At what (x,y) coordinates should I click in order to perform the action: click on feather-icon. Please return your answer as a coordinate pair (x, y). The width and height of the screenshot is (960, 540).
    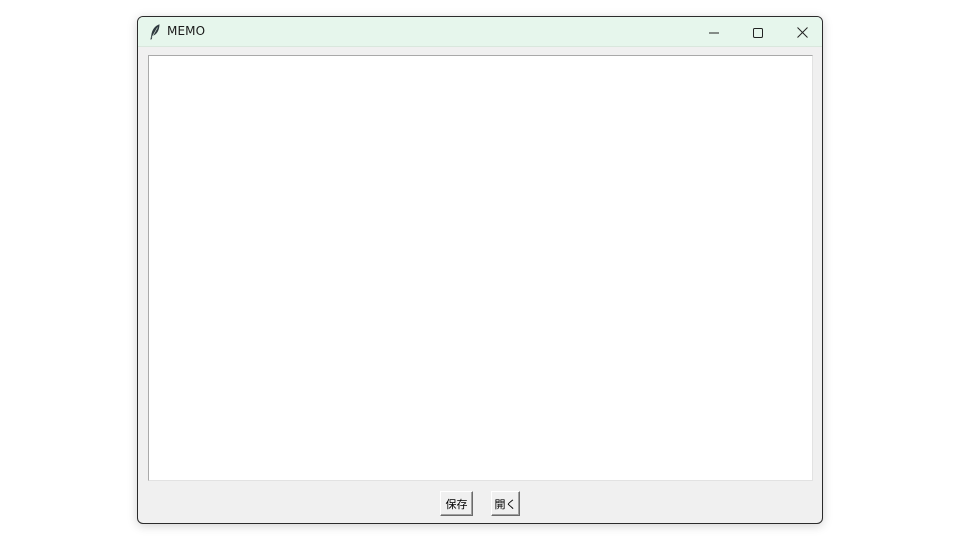
    Looking at the image, I should click on (155, 32).